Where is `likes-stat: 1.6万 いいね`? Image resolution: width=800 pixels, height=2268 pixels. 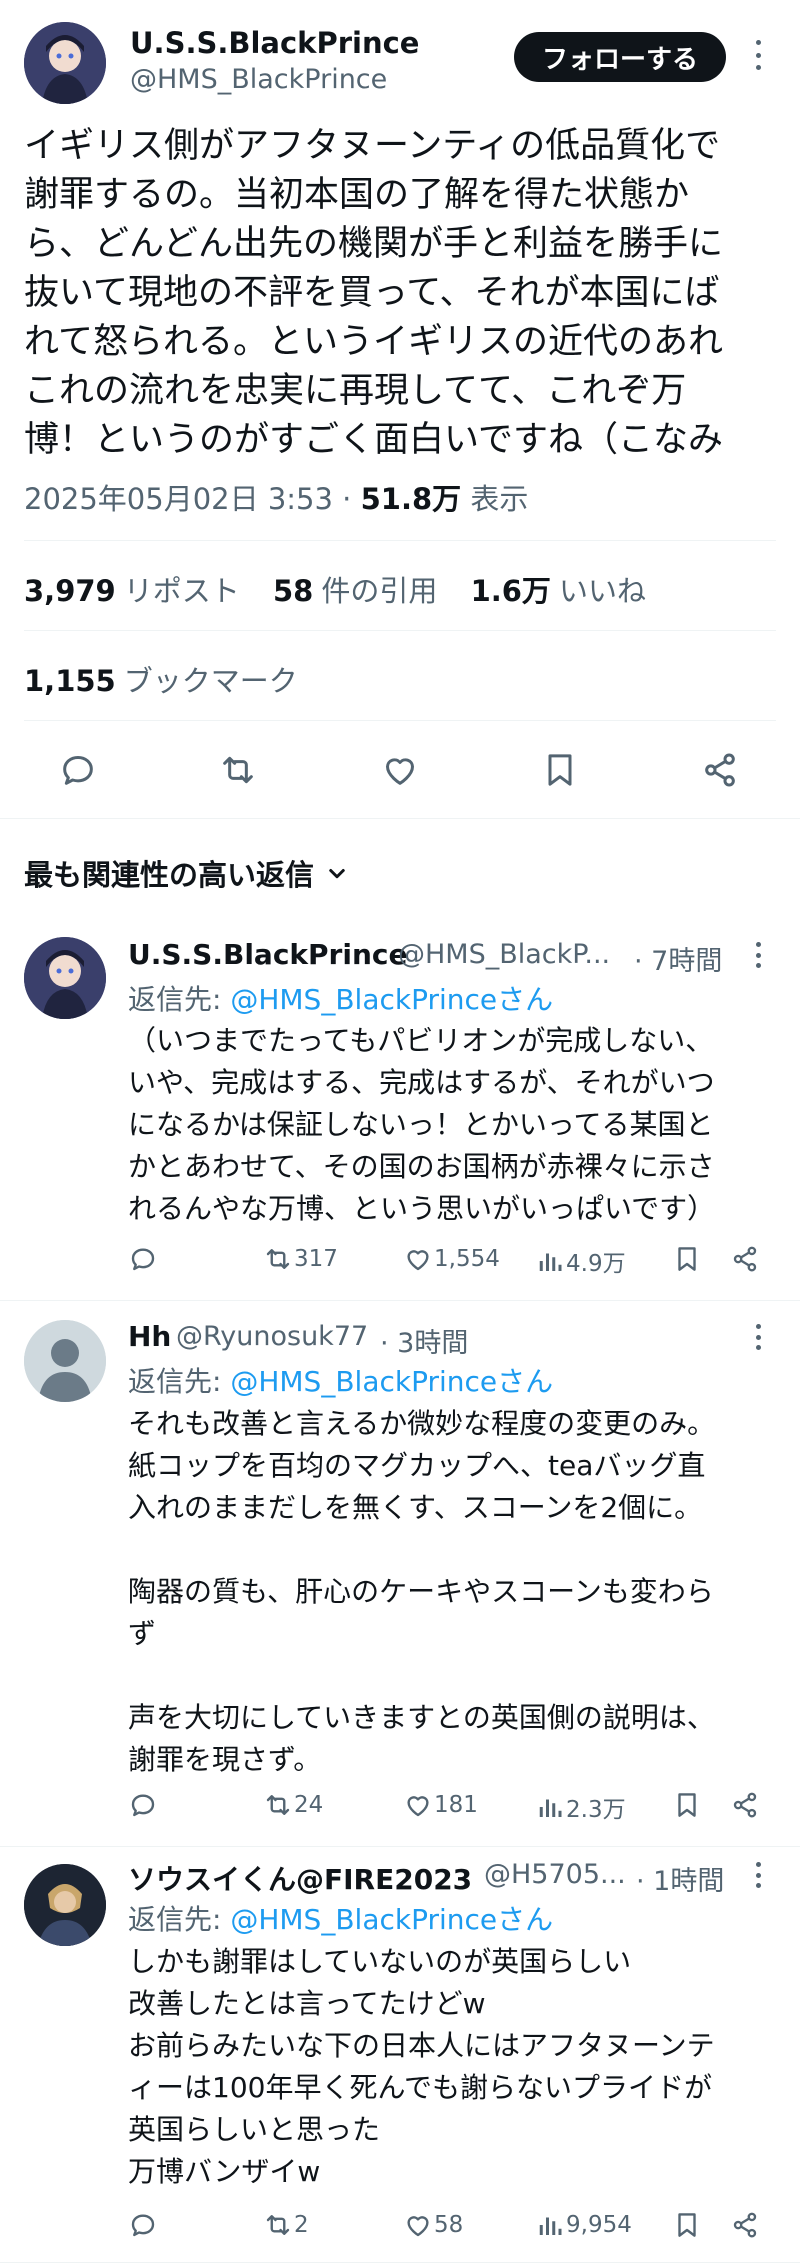
likes-stat: 1.6万 いいね is located at coordinates (558, 591).